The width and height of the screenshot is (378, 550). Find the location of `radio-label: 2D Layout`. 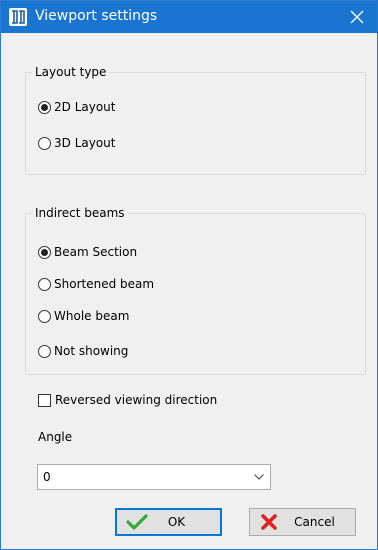

radio-label: 2D Layout is located at coordinates (85, 107).